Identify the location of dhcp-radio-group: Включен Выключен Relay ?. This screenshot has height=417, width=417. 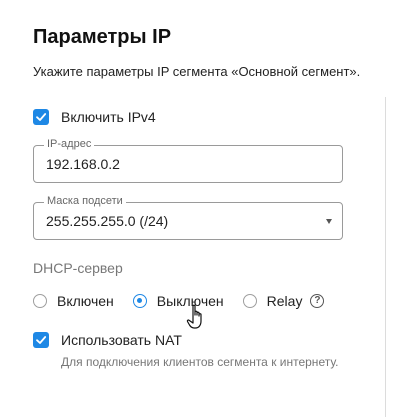
(179, 301).